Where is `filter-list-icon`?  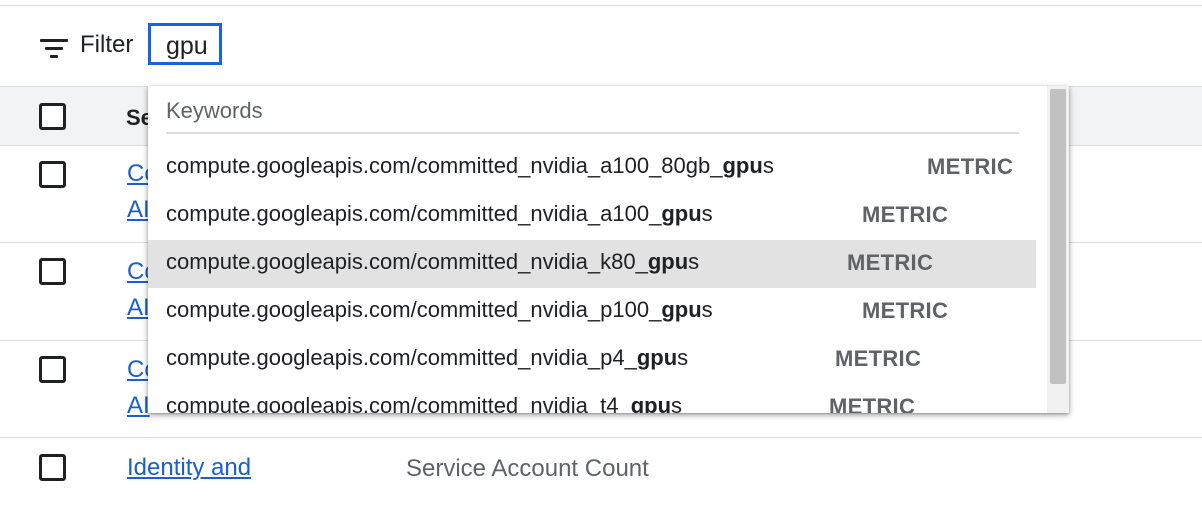 filter-list-icon is located at coordinates (54, 49).